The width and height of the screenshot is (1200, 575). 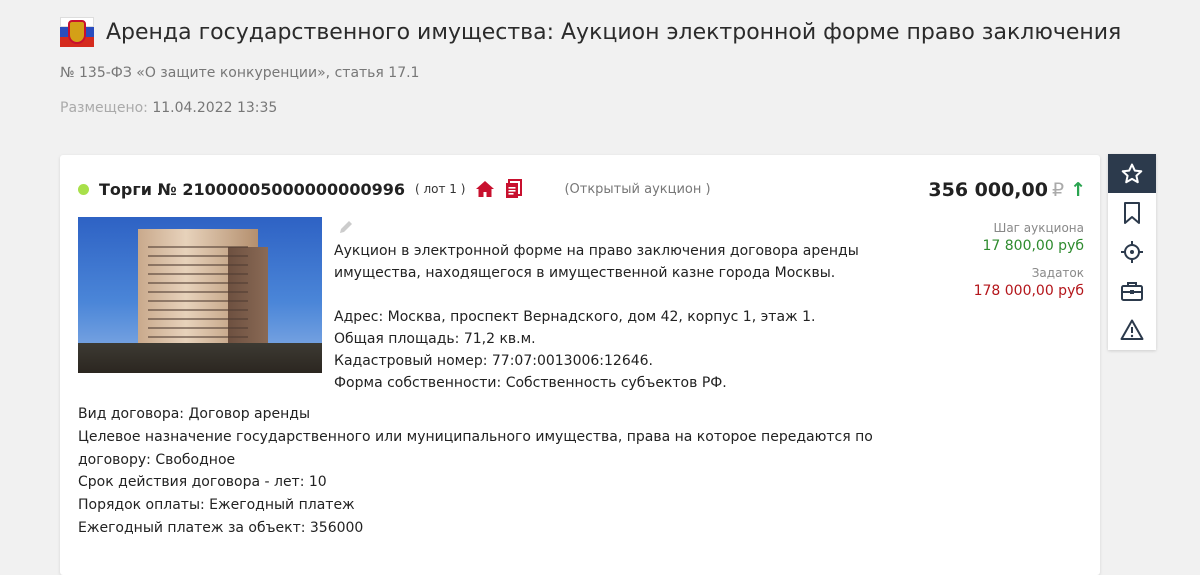 I want to click on posted-label: Размещено:, so click(x=104, y=108).